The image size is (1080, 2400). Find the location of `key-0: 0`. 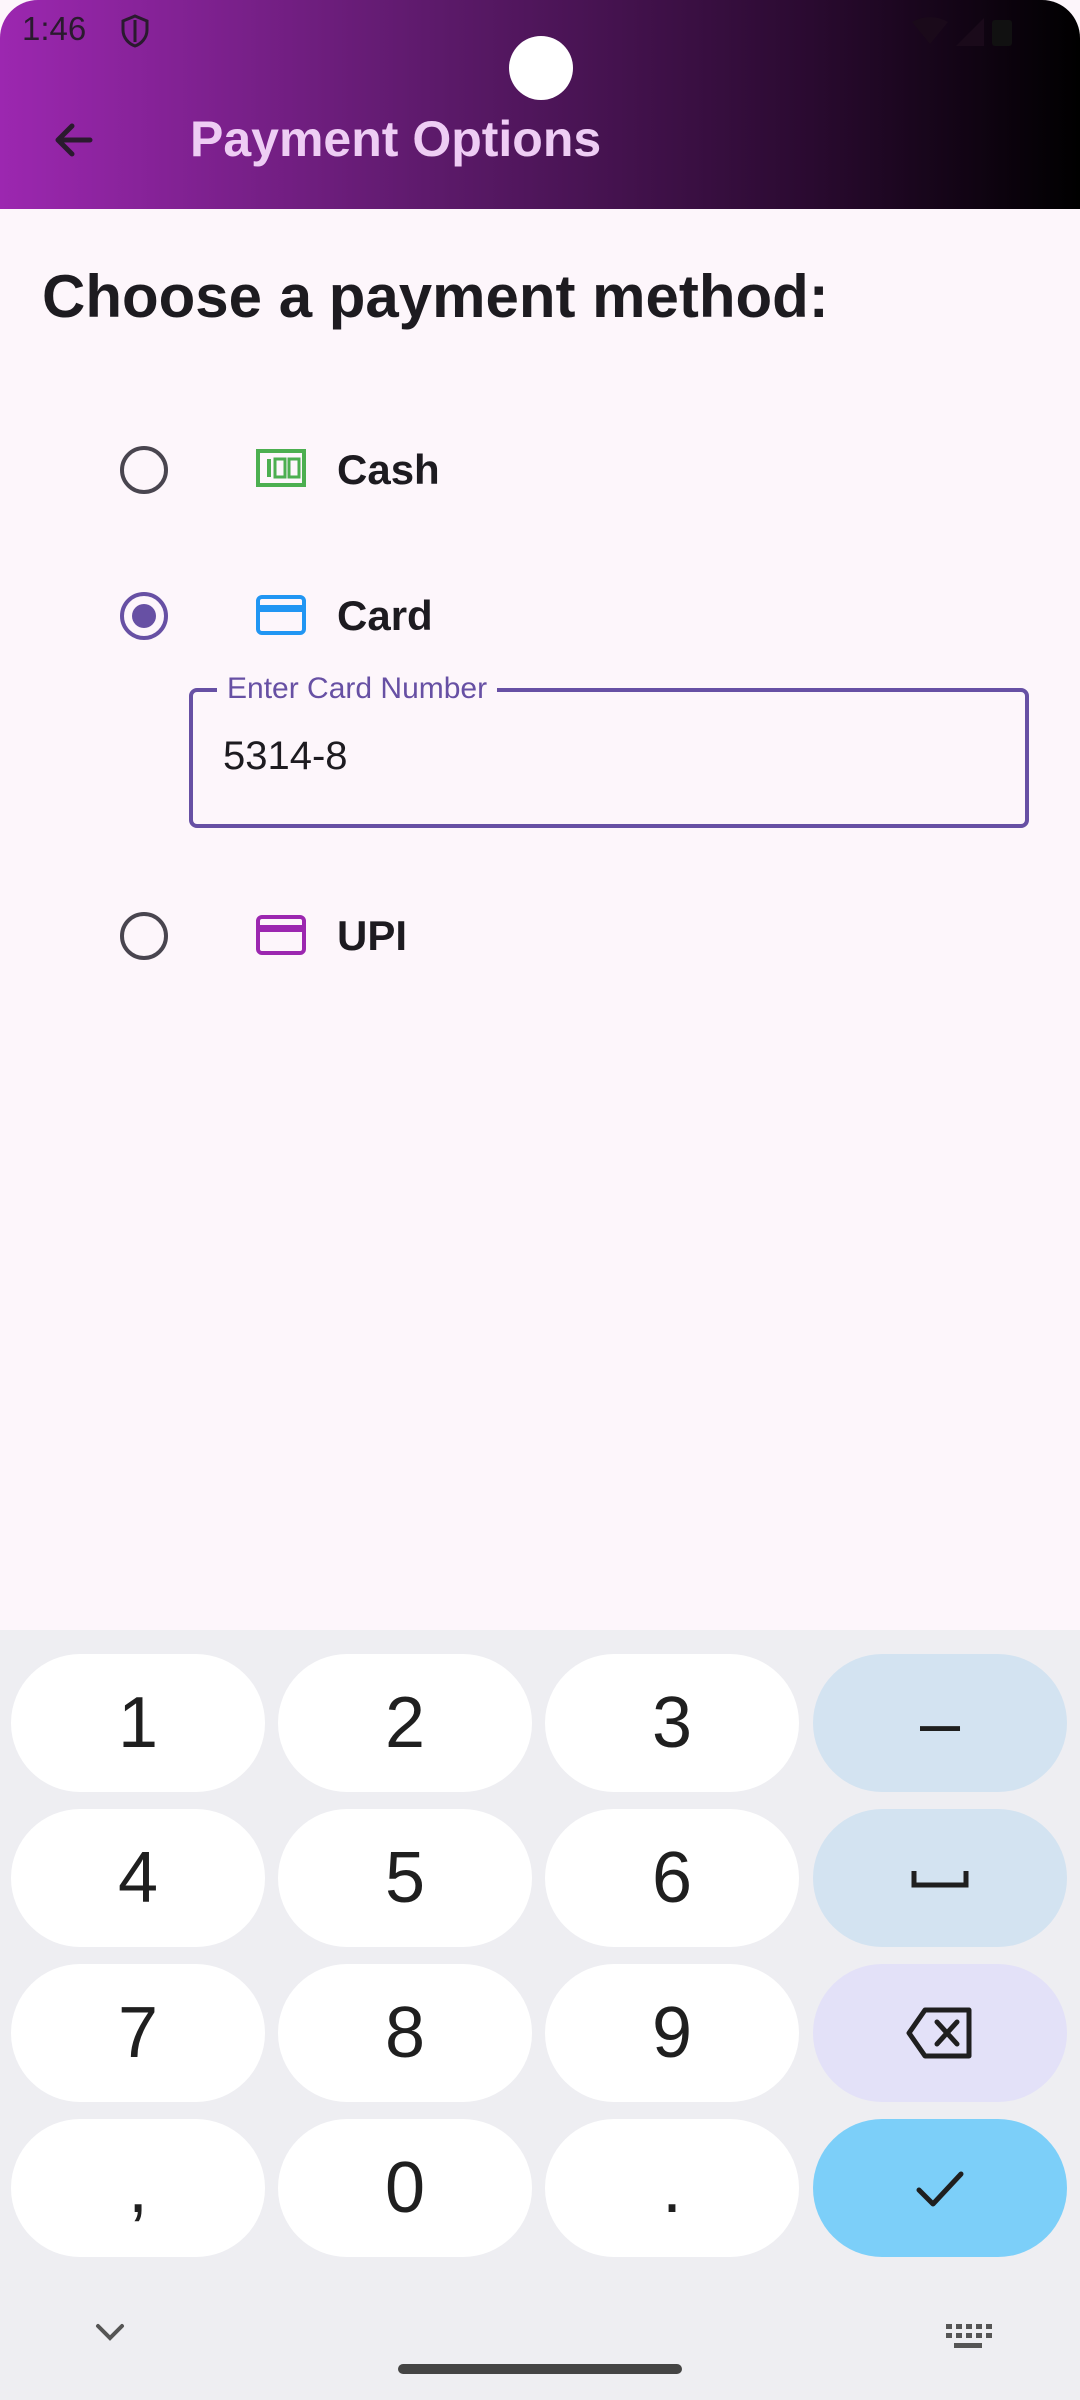

key-0: 0 is located at coordinates (405, 2188).